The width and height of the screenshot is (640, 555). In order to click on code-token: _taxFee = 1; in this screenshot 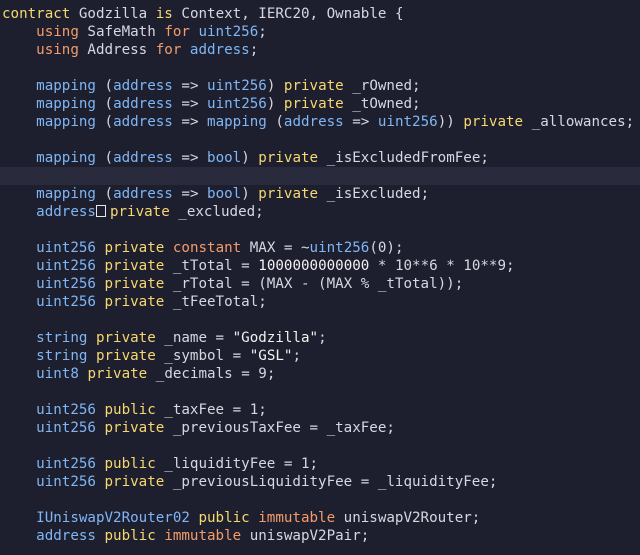, I will do `click(211, 410)`.